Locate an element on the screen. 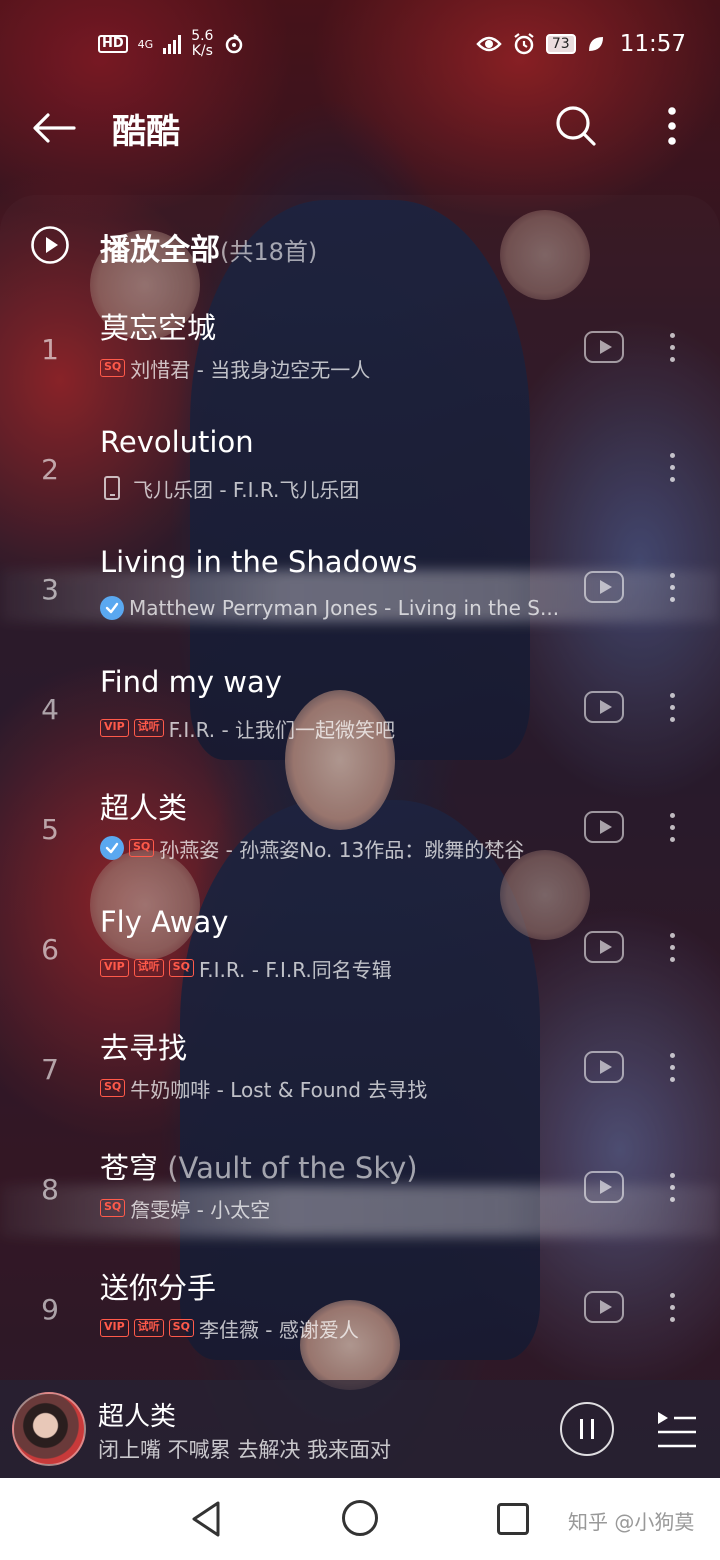 The image size is (720, 1560). square-recent-icon is located at coordinates (513, 1519).